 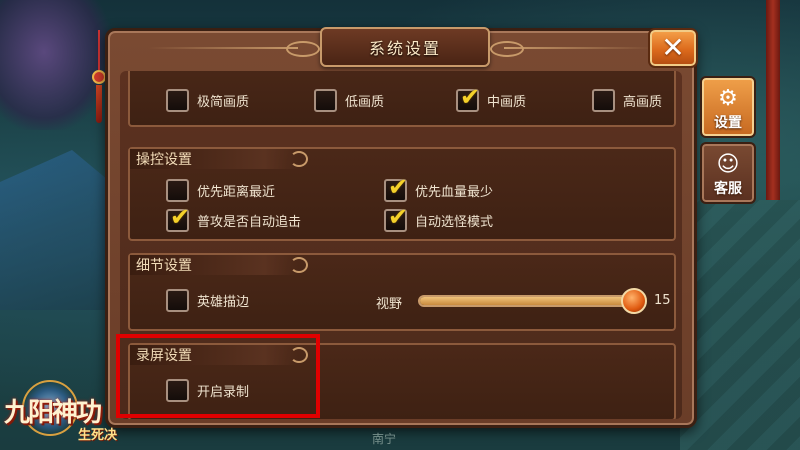 What do you see at coordinates (527, 301) in the screenshot?
I see `slider-fill` at bounding box center [527, 301].